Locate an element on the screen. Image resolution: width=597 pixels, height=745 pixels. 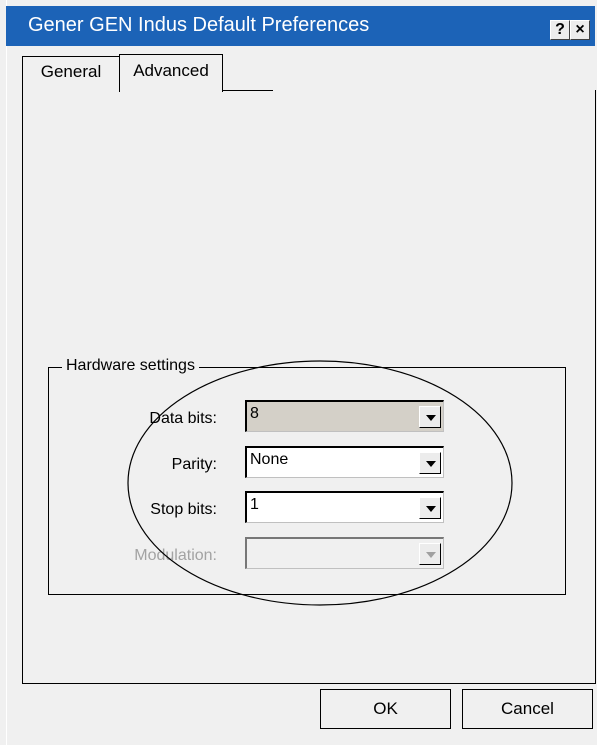
ok-button: OK is located at coordinates (385, 709).